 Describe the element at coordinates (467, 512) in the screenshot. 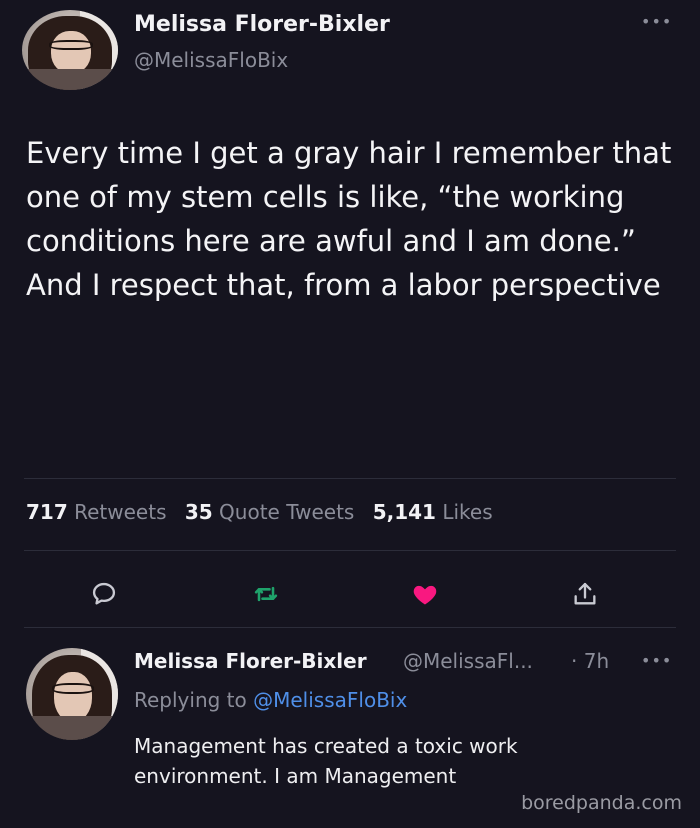

I see `likes-label: Likes` at that location.